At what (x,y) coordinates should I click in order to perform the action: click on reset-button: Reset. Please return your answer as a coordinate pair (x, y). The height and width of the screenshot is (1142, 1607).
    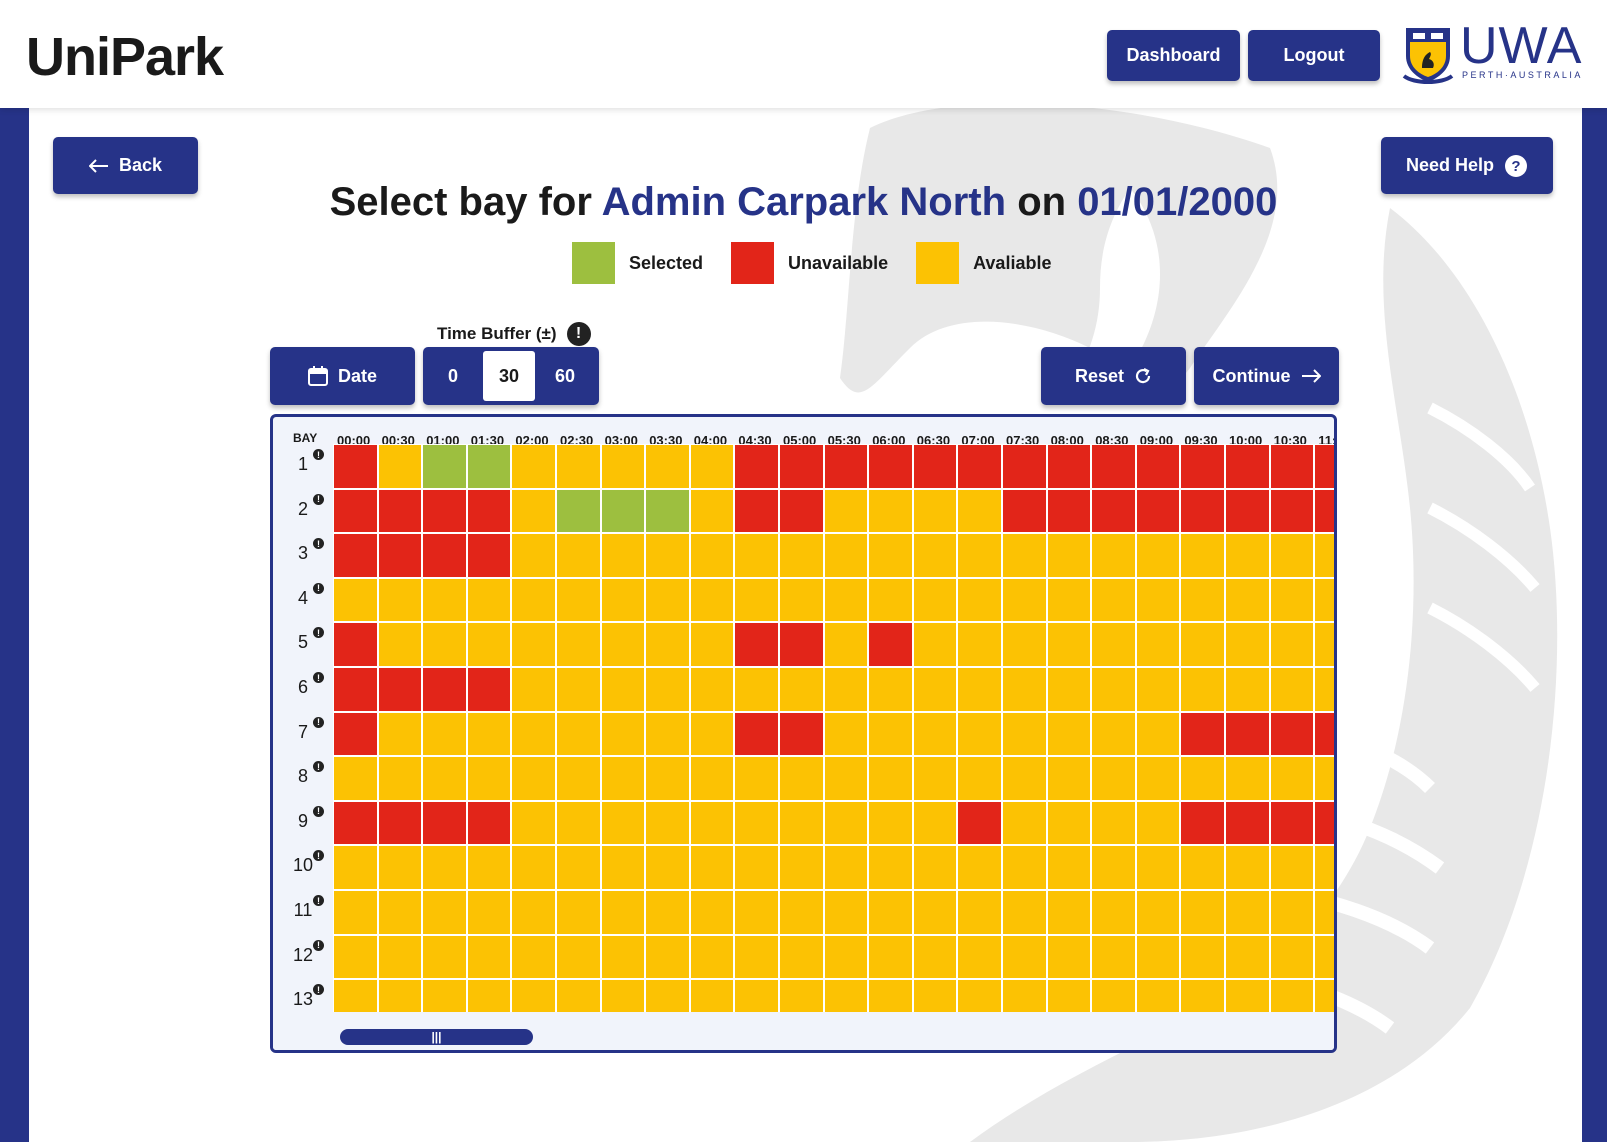
    Looking at the image, I should click on (1113, 376).